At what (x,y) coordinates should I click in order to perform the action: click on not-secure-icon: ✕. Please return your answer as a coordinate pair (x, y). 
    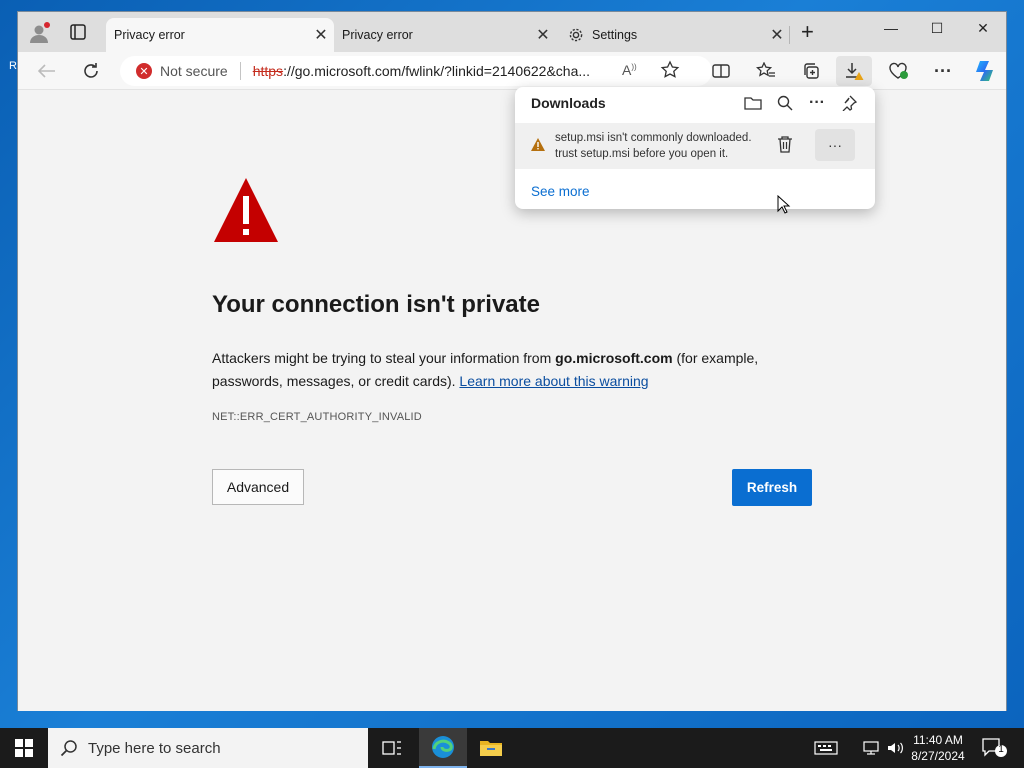
    Looking at the image, I should click on (144, 71).